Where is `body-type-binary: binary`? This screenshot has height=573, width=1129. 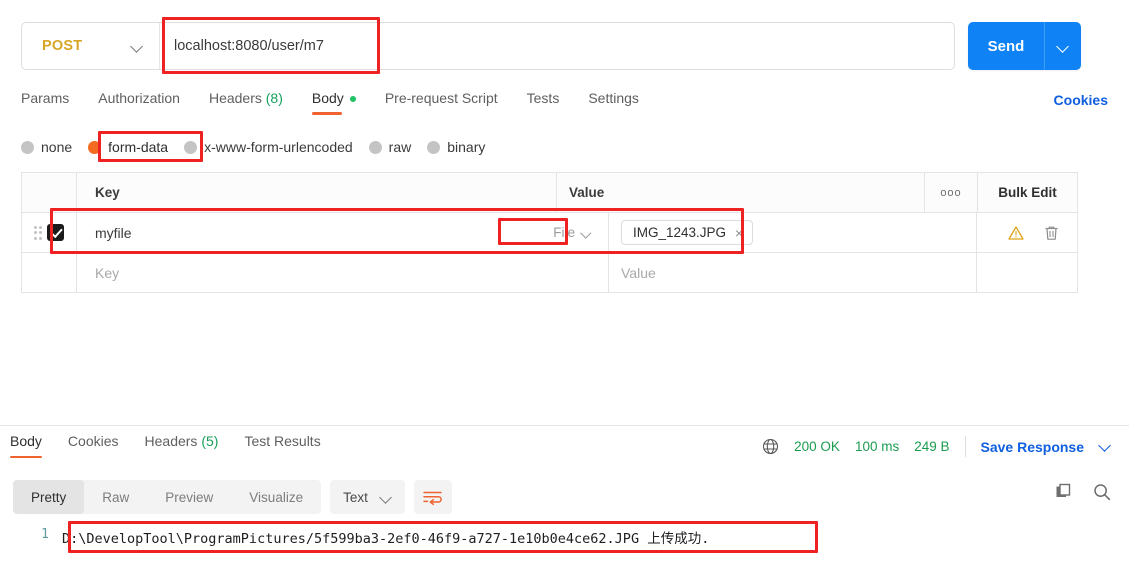
body-type-binary: binary is located at coordinates (456, 147).